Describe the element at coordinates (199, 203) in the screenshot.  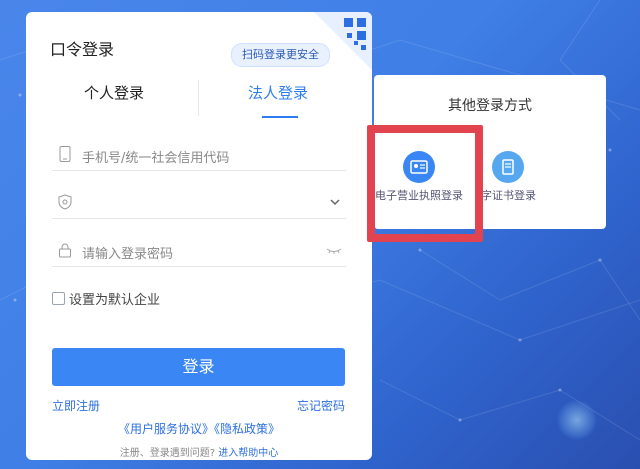
I see `company-select` at that location.